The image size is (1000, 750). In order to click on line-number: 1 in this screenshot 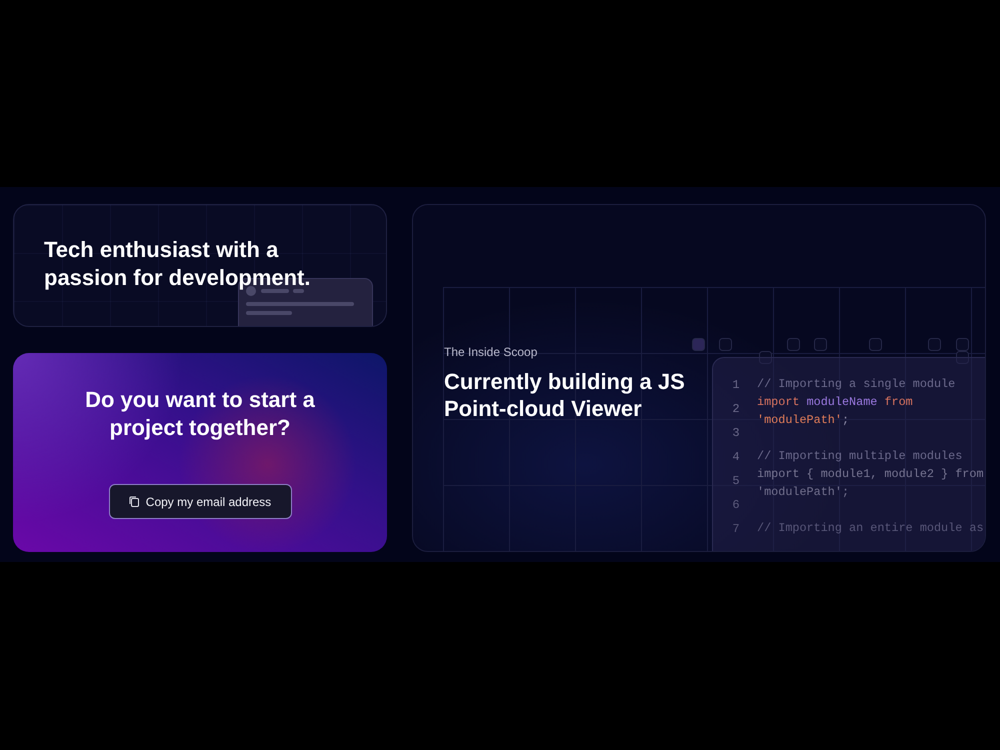, I will do `click(736, 385)`.